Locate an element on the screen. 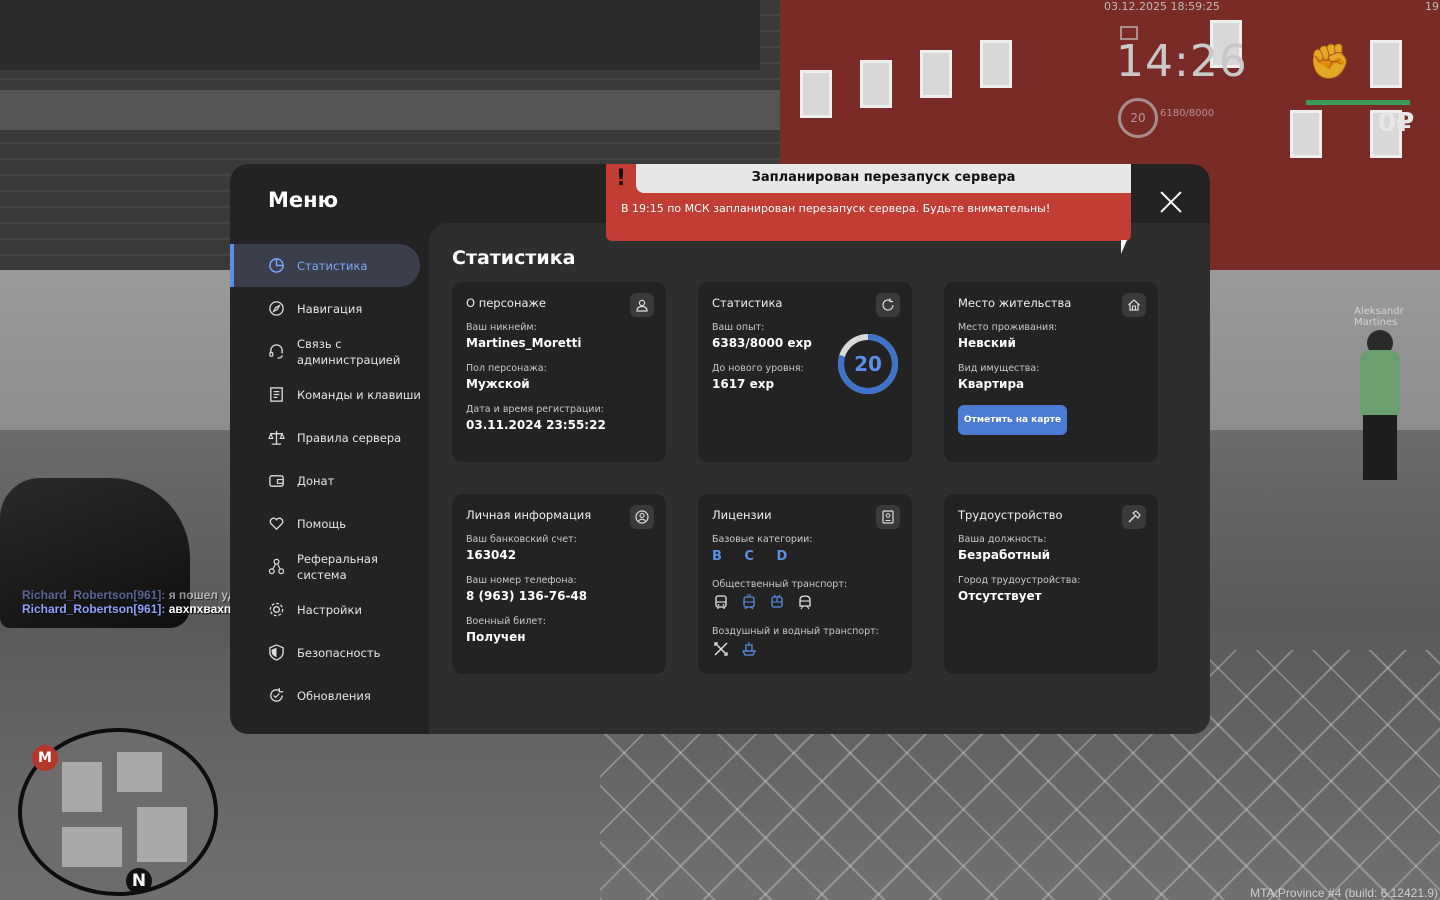  card-title: Лицензии is located at coordinates (742, 515).